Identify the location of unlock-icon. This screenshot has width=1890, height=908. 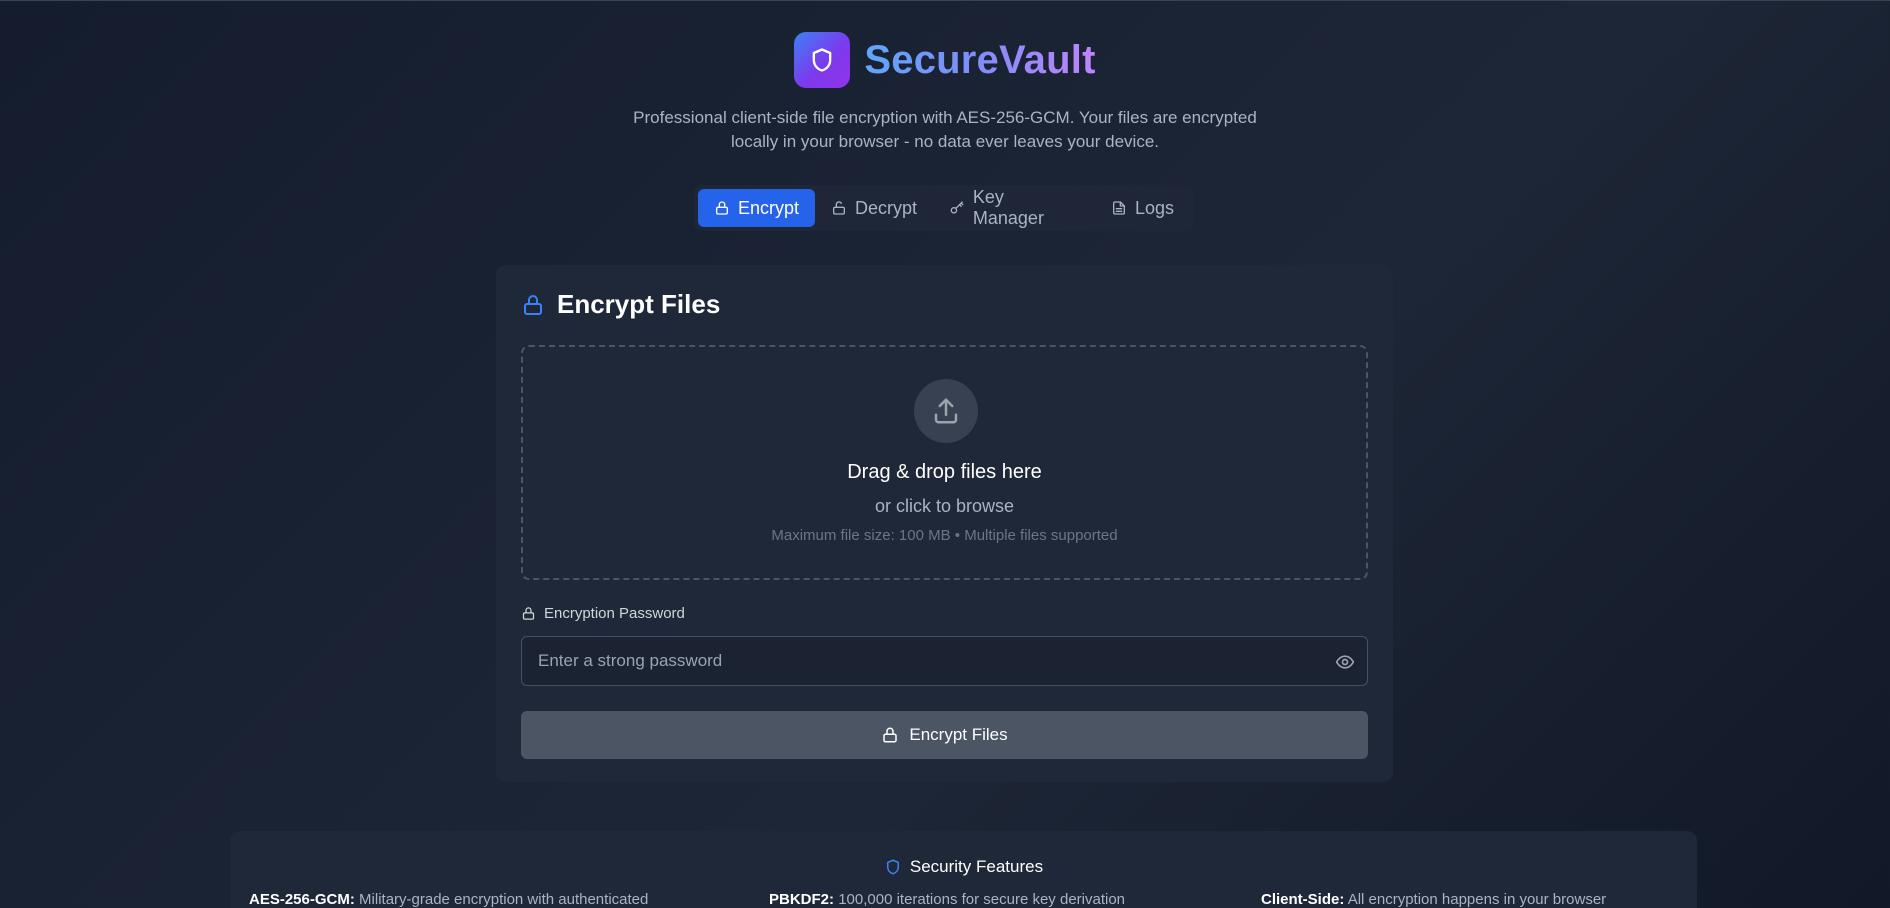
(839, 208).